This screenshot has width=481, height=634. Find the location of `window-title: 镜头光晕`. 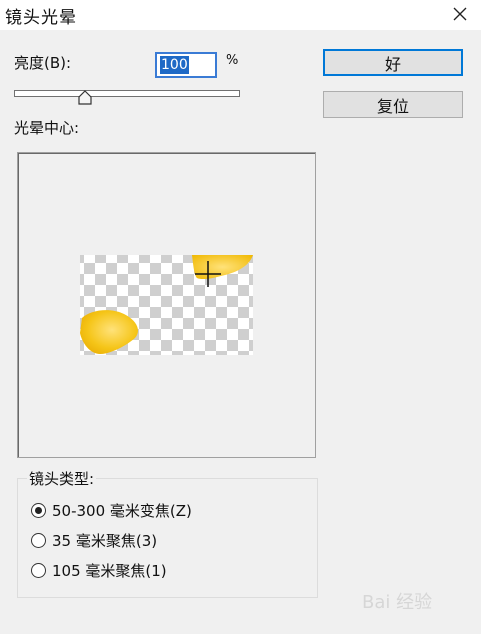

window-title: 镜头光晕 is located at coordinates (41, 18).